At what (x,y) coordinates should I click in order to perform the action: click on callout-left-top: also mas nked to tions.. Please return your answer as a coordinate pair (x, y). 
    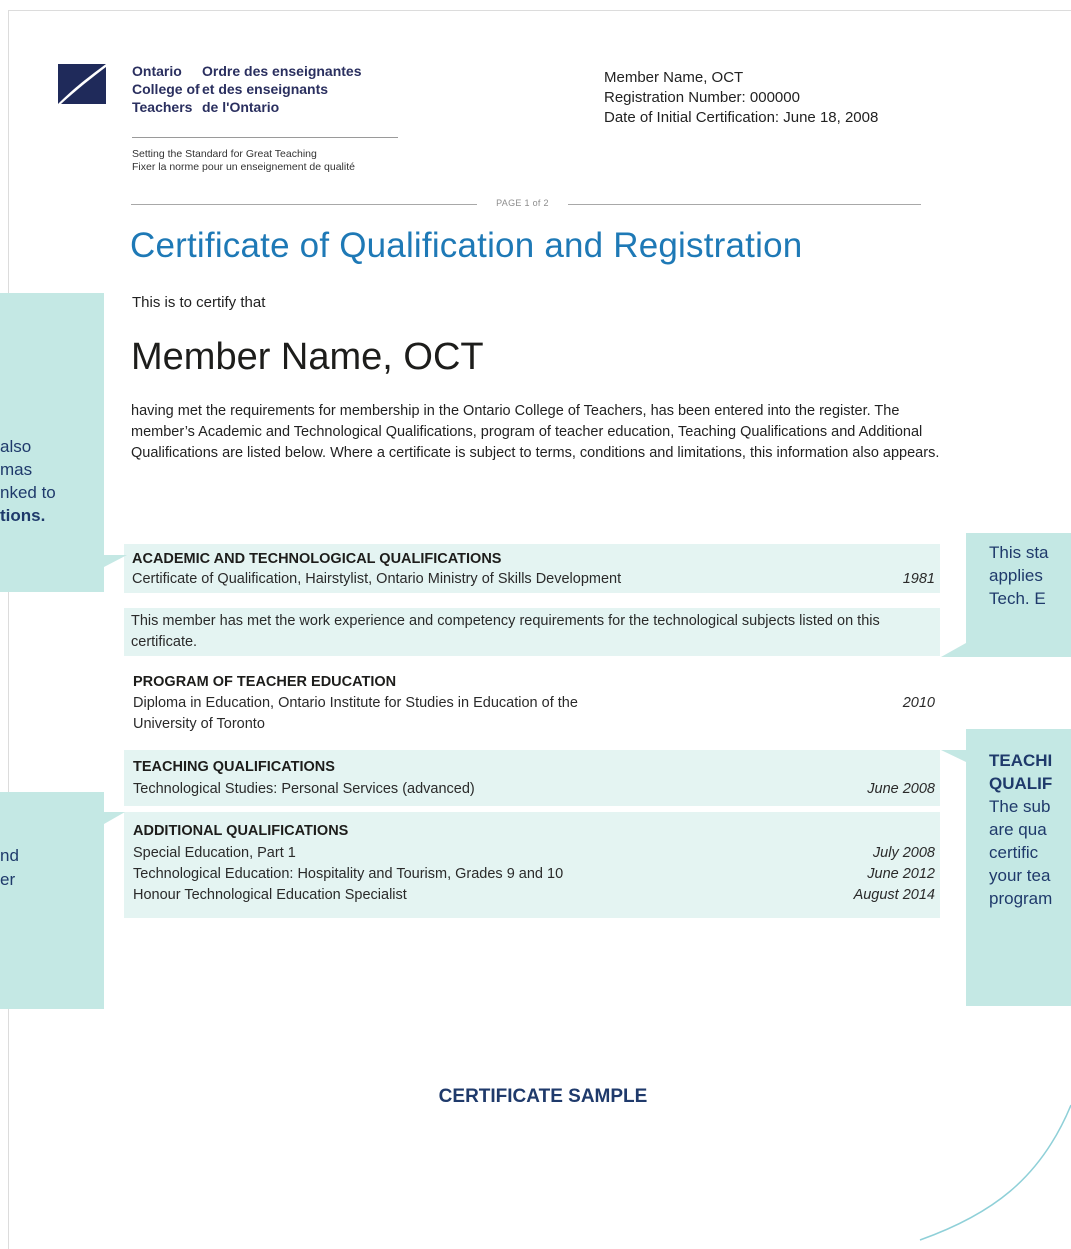
    Looking at the image, I should click on (52, 442).